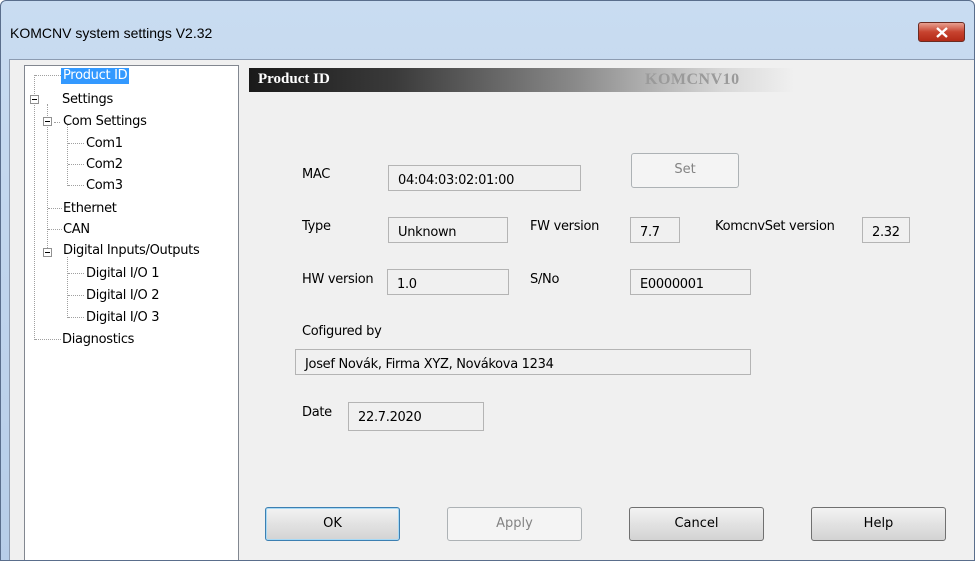 This screenshot has height=561, width=975. I want to click on device-model: KOMCNV10, so click(692, 79).